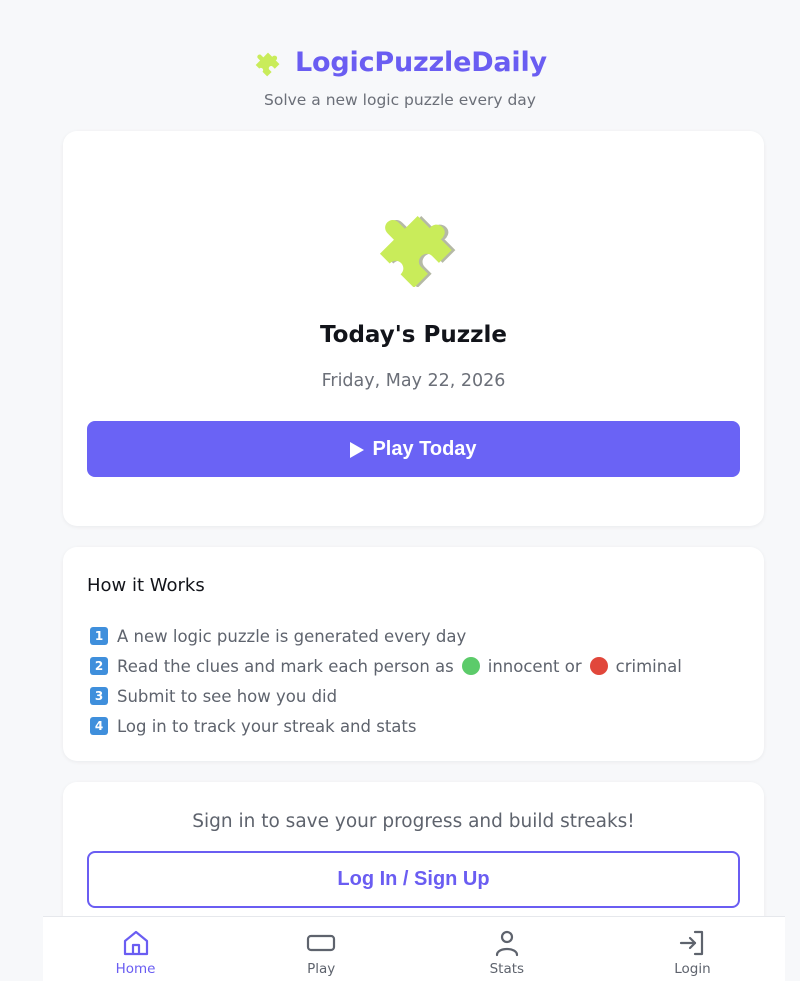 The height and width of the screenshot is (981, 800). I want to click on play-rect-icon, so click(321, 943).